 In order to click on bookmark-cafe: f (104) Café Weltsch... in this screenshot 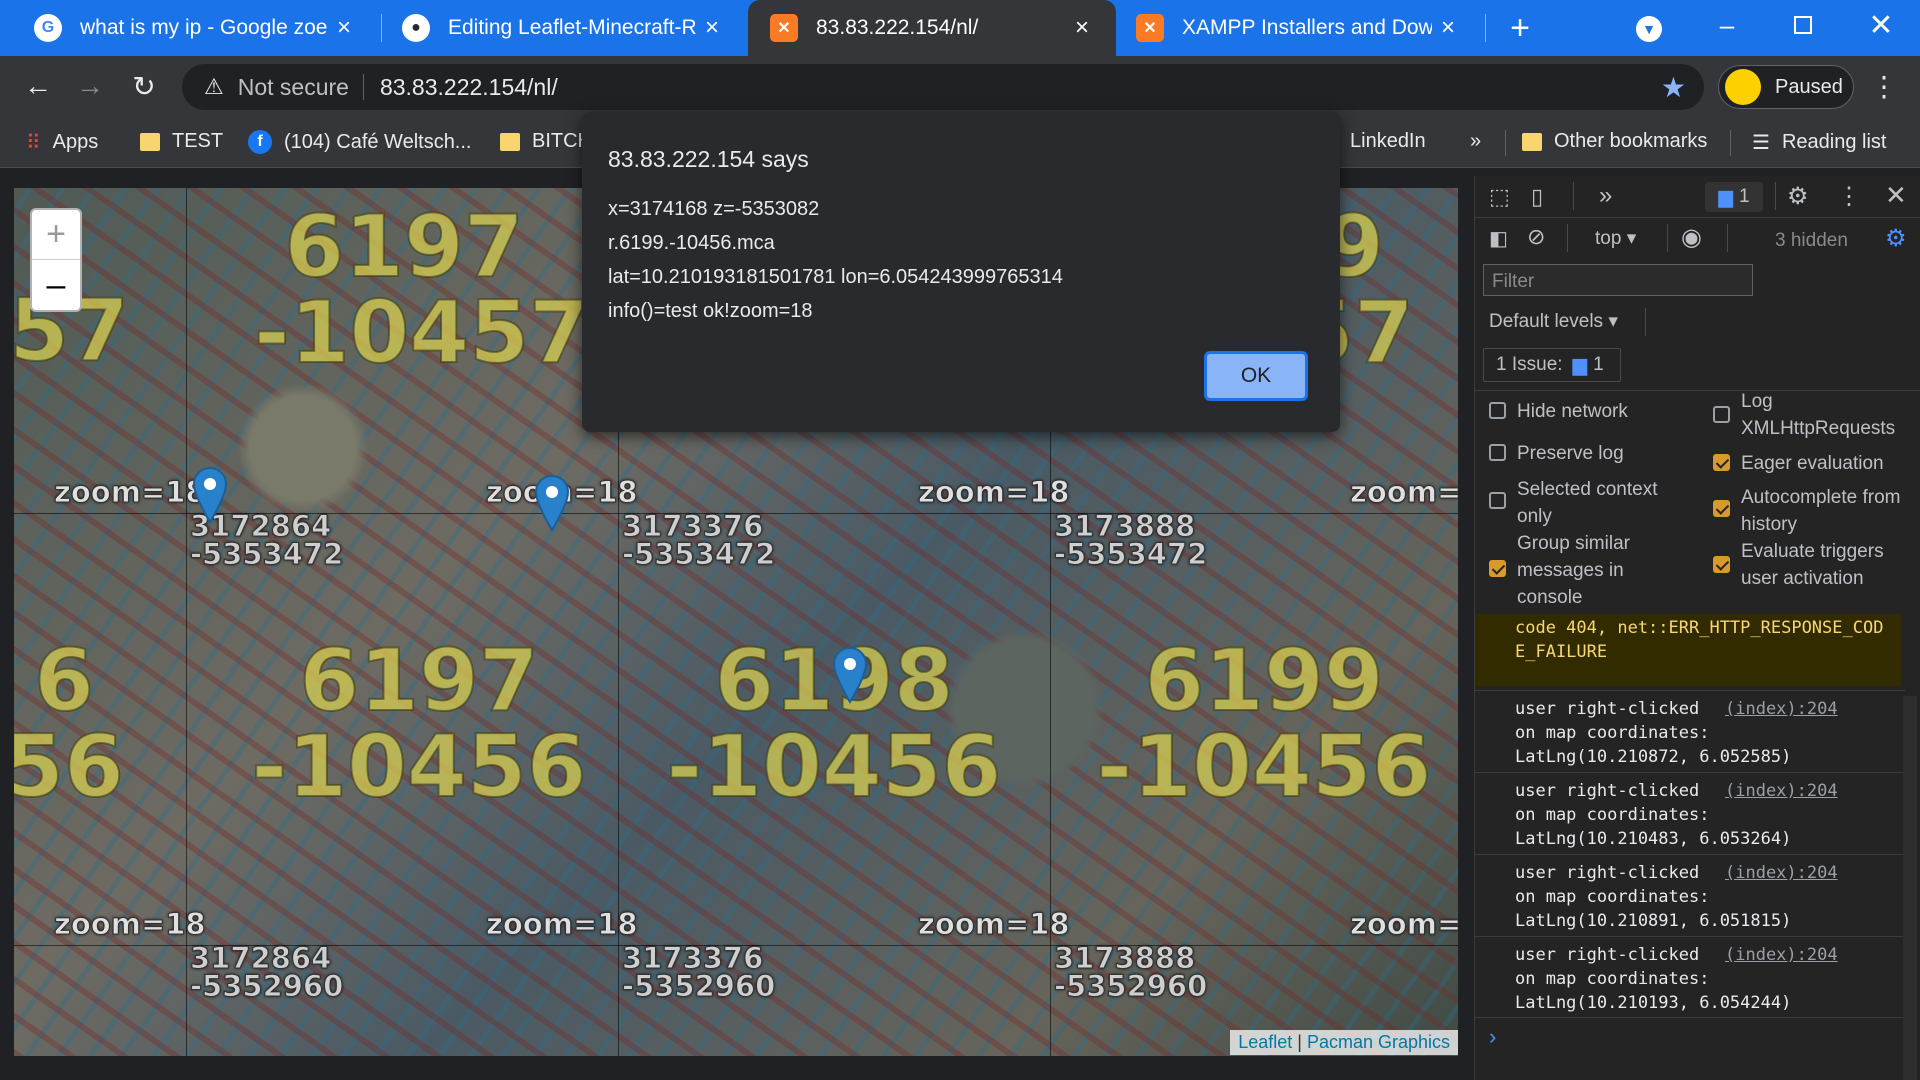, I will do `click(359, 142)`.